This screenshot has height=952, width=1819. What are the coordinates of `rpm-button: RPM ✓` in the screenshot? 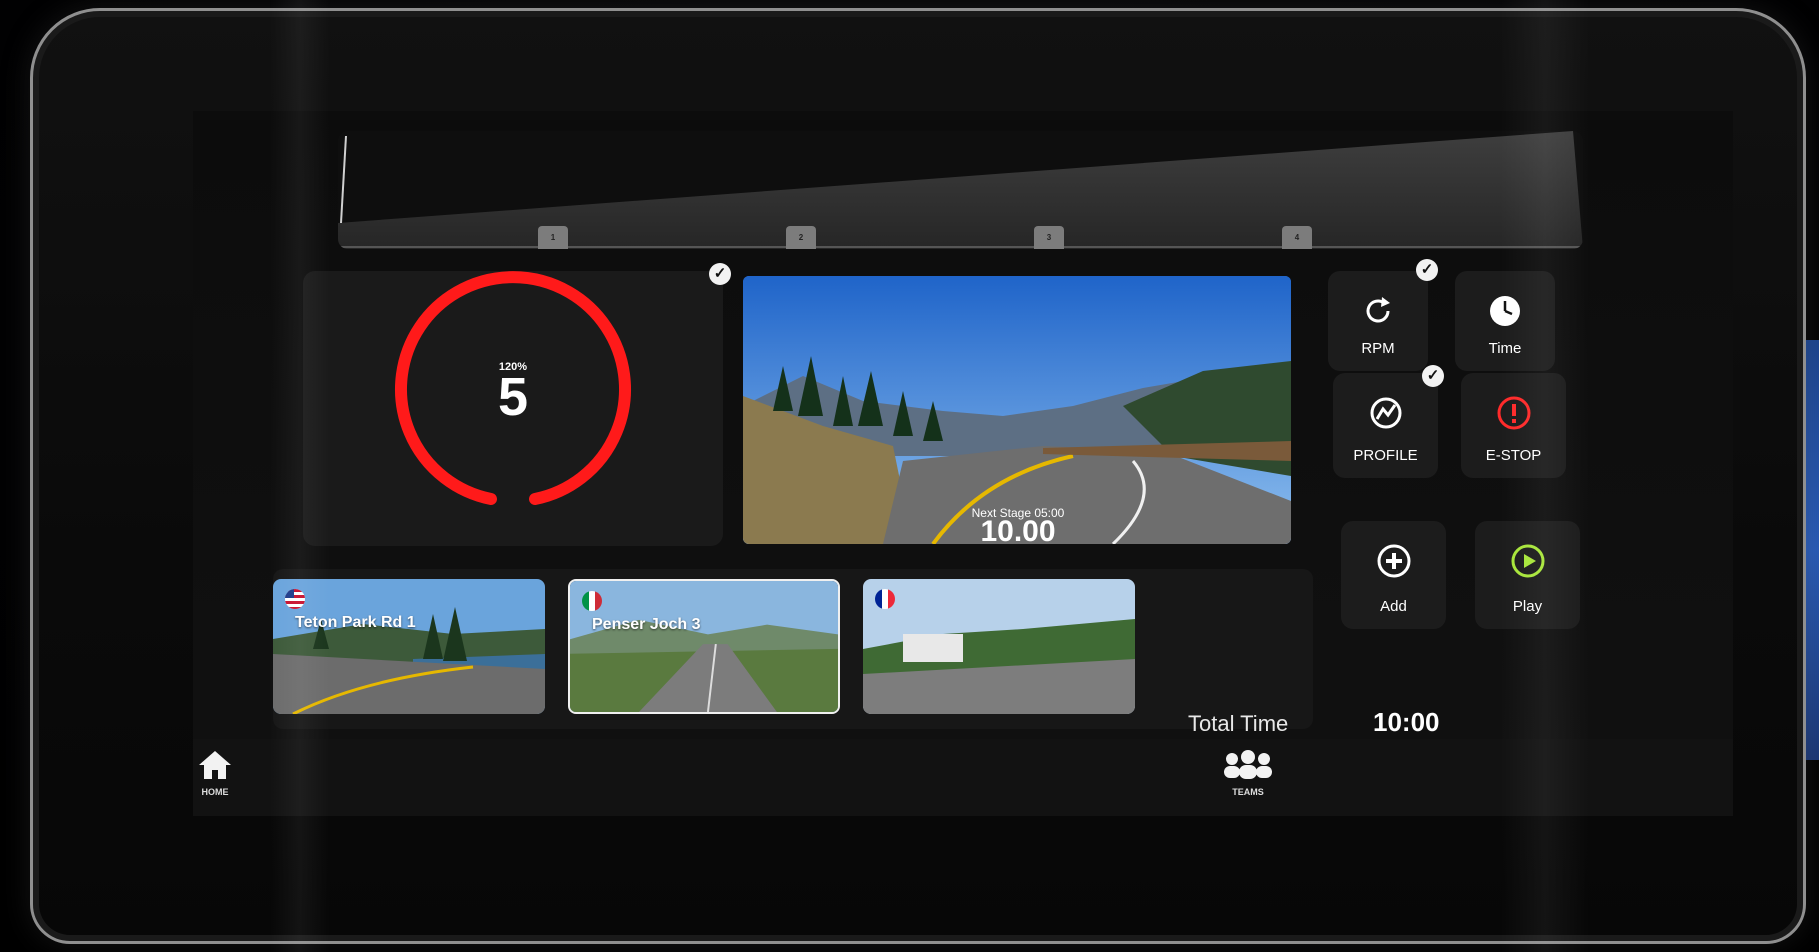 It's located at (1383, 315).